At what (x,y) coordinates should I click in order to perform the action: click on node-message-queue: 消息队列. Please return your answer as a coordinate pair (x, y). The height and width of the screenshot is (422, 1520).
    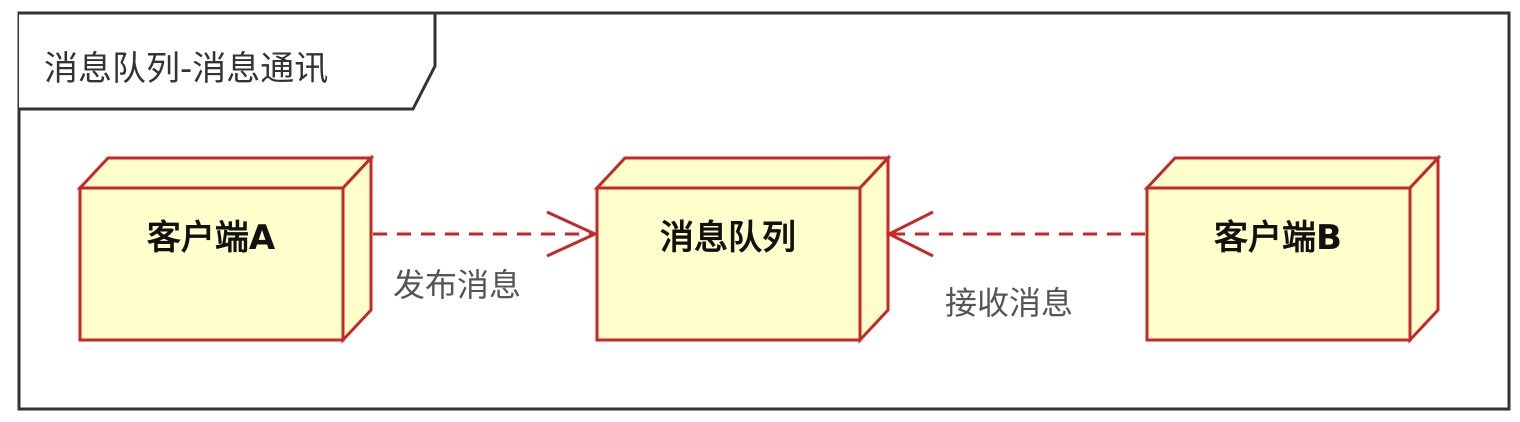
    Looking at the image, I should click on (742, 249).